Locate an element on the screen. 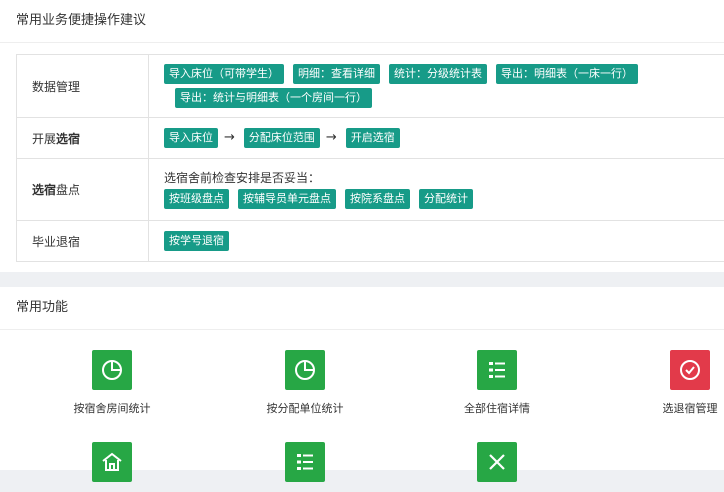 This screenshot has width=724, height=492. home-icon is located at coordinates (112, 462).